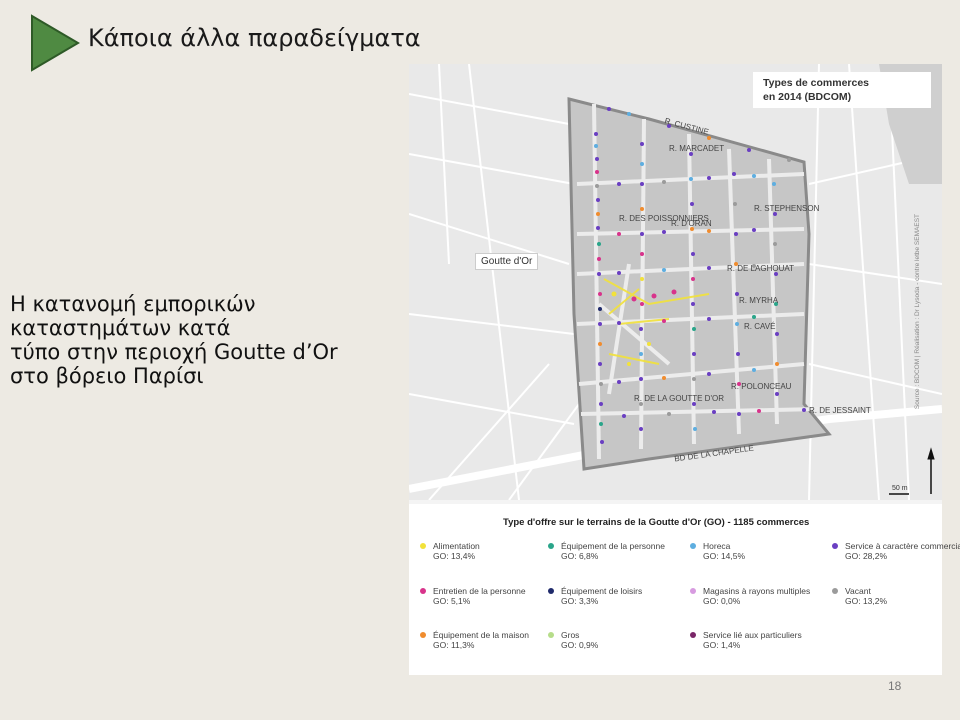 Image resolution: width=960 pixels, height=720 pixels. Describe the element at coordinates (133, 304) in the screenshot. I see `body-line: Η κατανομή εμπορικών` at that location.